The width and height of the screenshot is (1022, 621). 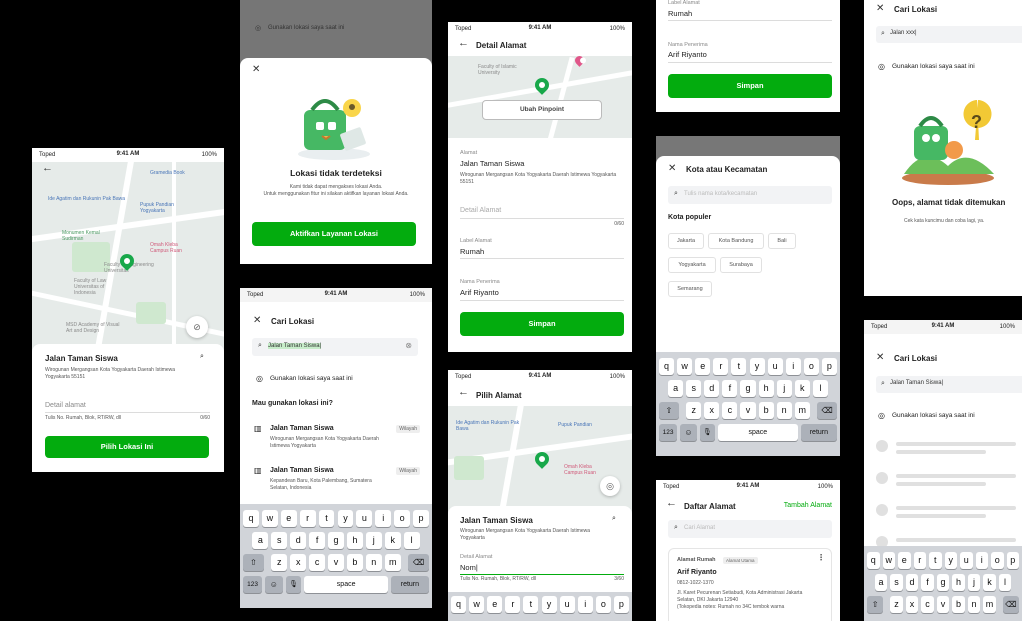 What do you see at coordinates (469, 567) in the screenshot?
I see `detail-input: Nom|` at bounding box center [469, 567].